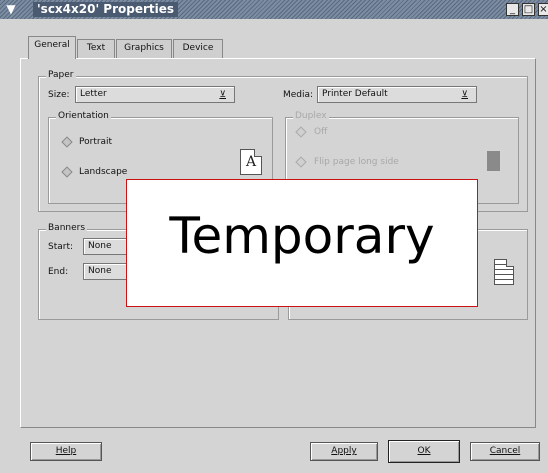  Describe the element at coordinates (493, 161) in the screenshot. I see `duplex-page-icon` at that location.